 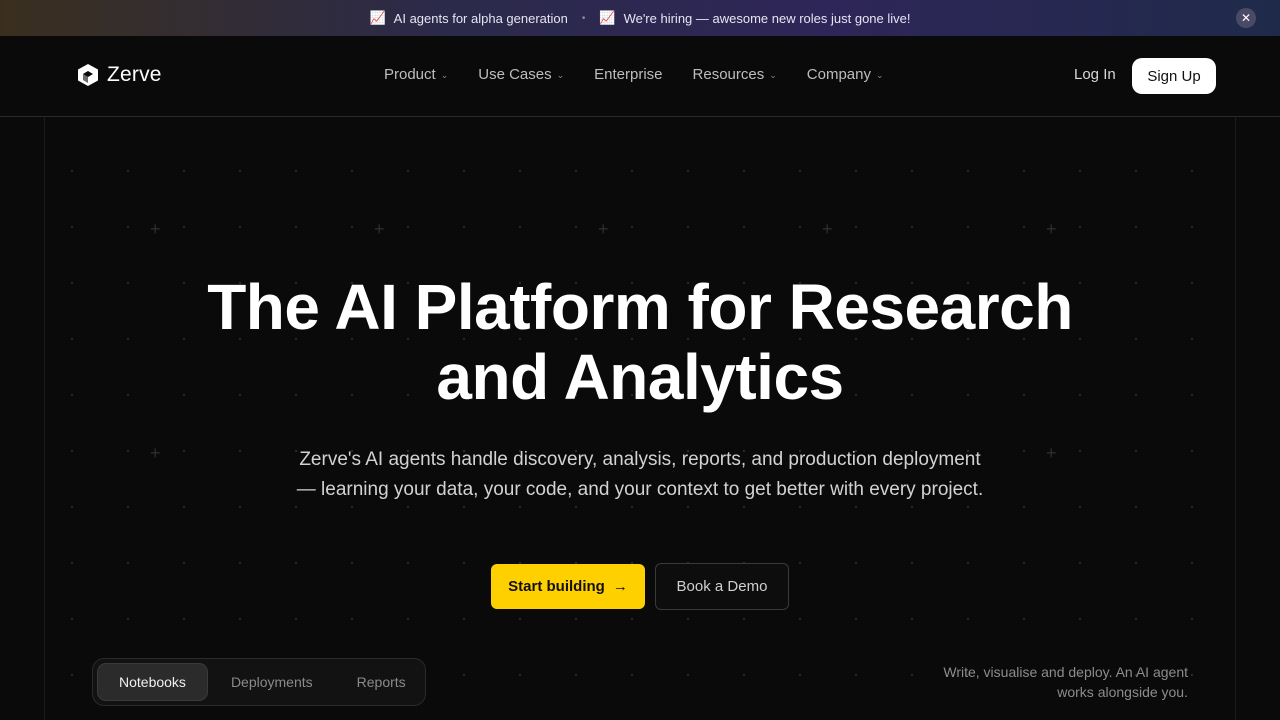 I want to click on menu-label: Enterprise, so click(x=628, y=74).